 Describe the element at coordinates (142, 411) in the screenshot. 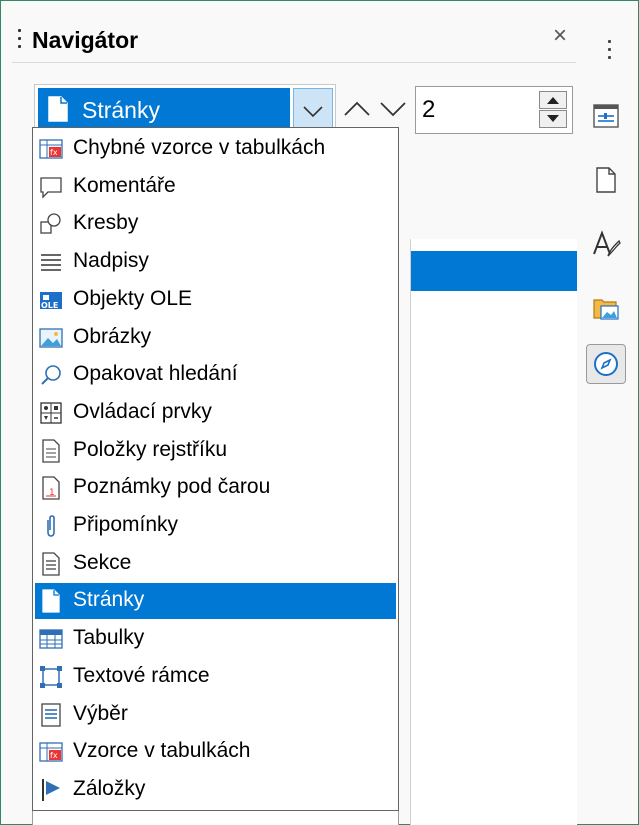

I see `list-item-label: Ovládací prvky` at that location.